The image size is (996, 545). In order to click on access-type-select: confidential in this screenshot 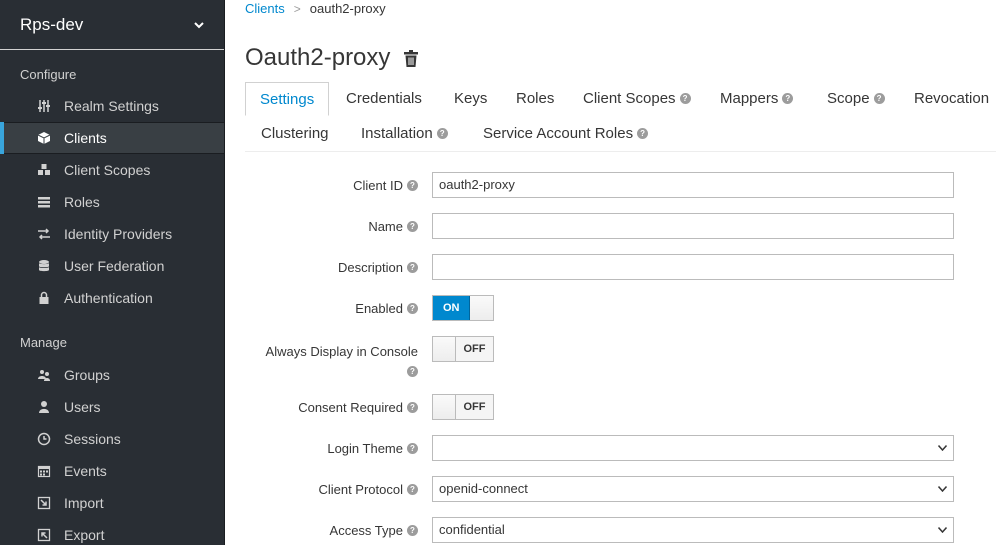, I will do `click(693, 530)`.